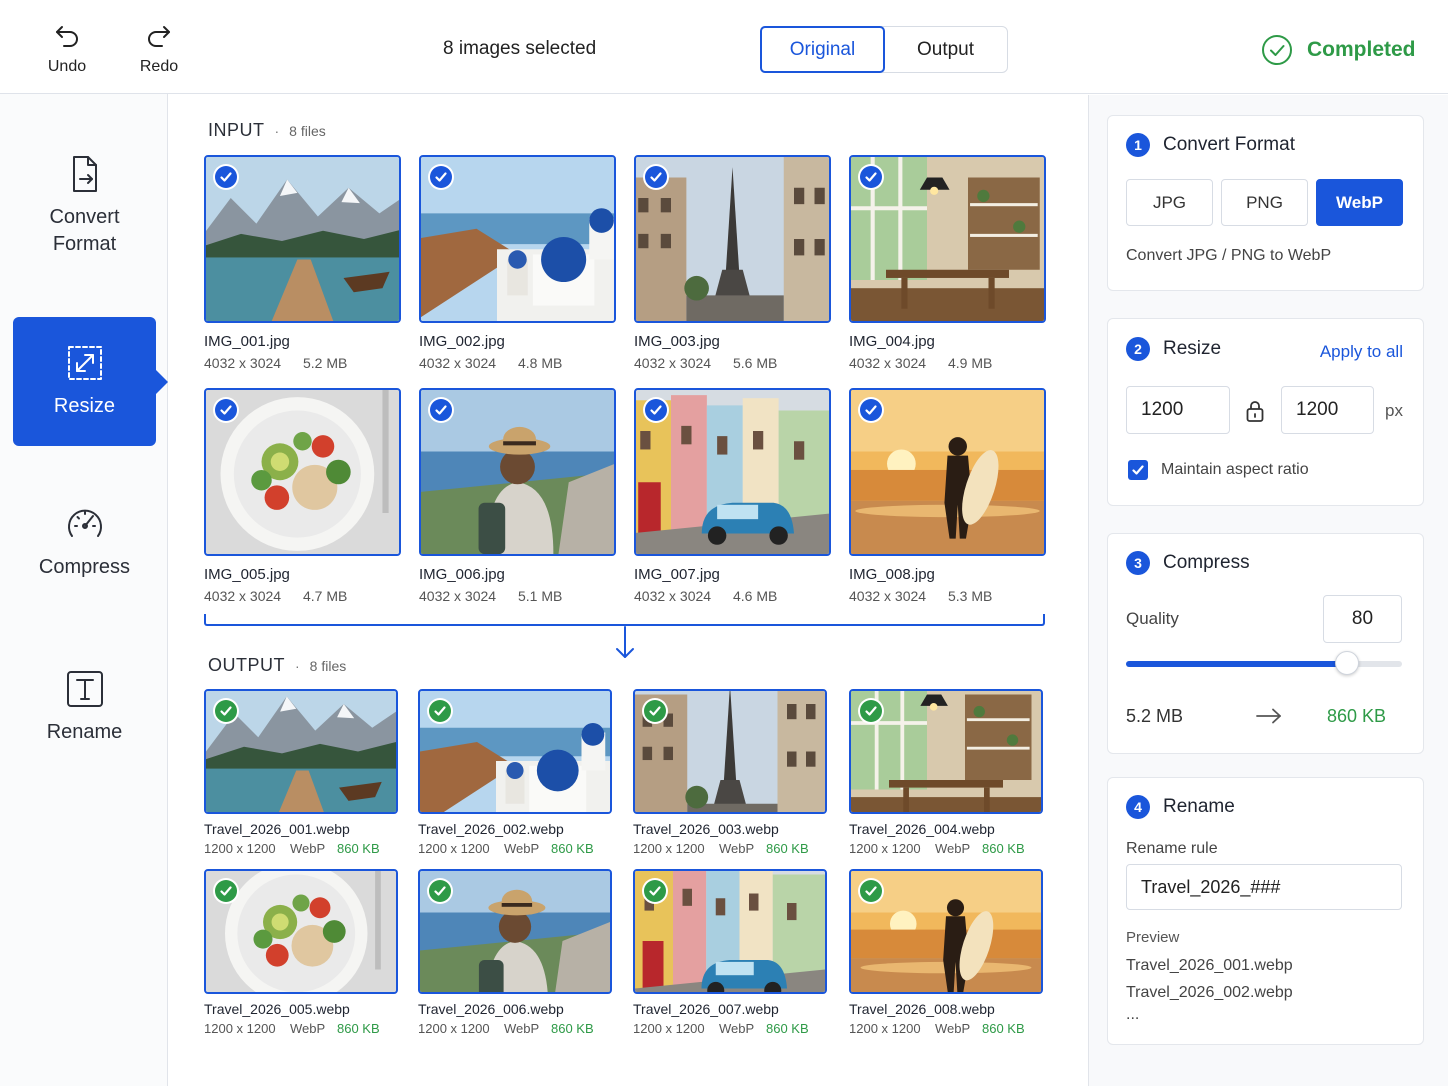 The image size is (1448, 1086). What do you see at coordinates (1206, 562) in the screenshot?
I see `card-title: Compress` at bounding box center [1206, 562].